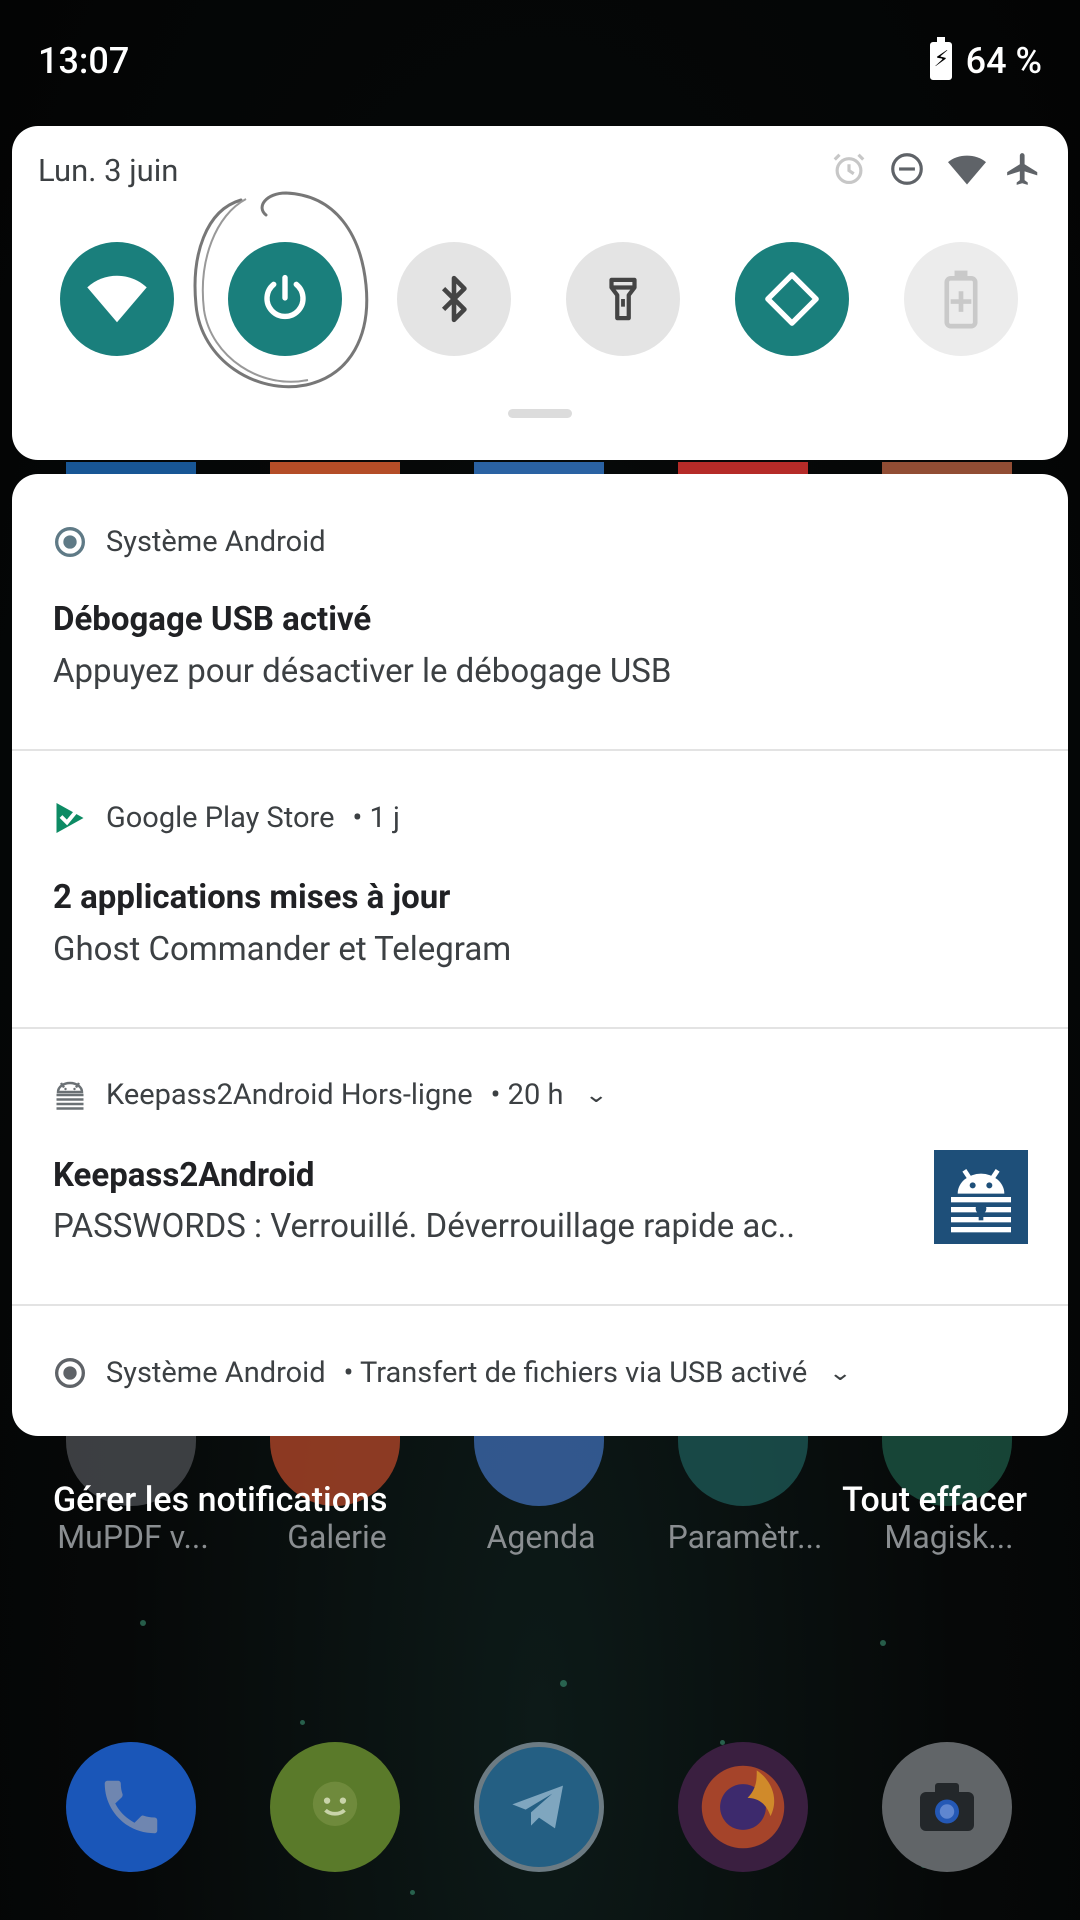  I want to click on battery-saver-icon, so click(961, 299).